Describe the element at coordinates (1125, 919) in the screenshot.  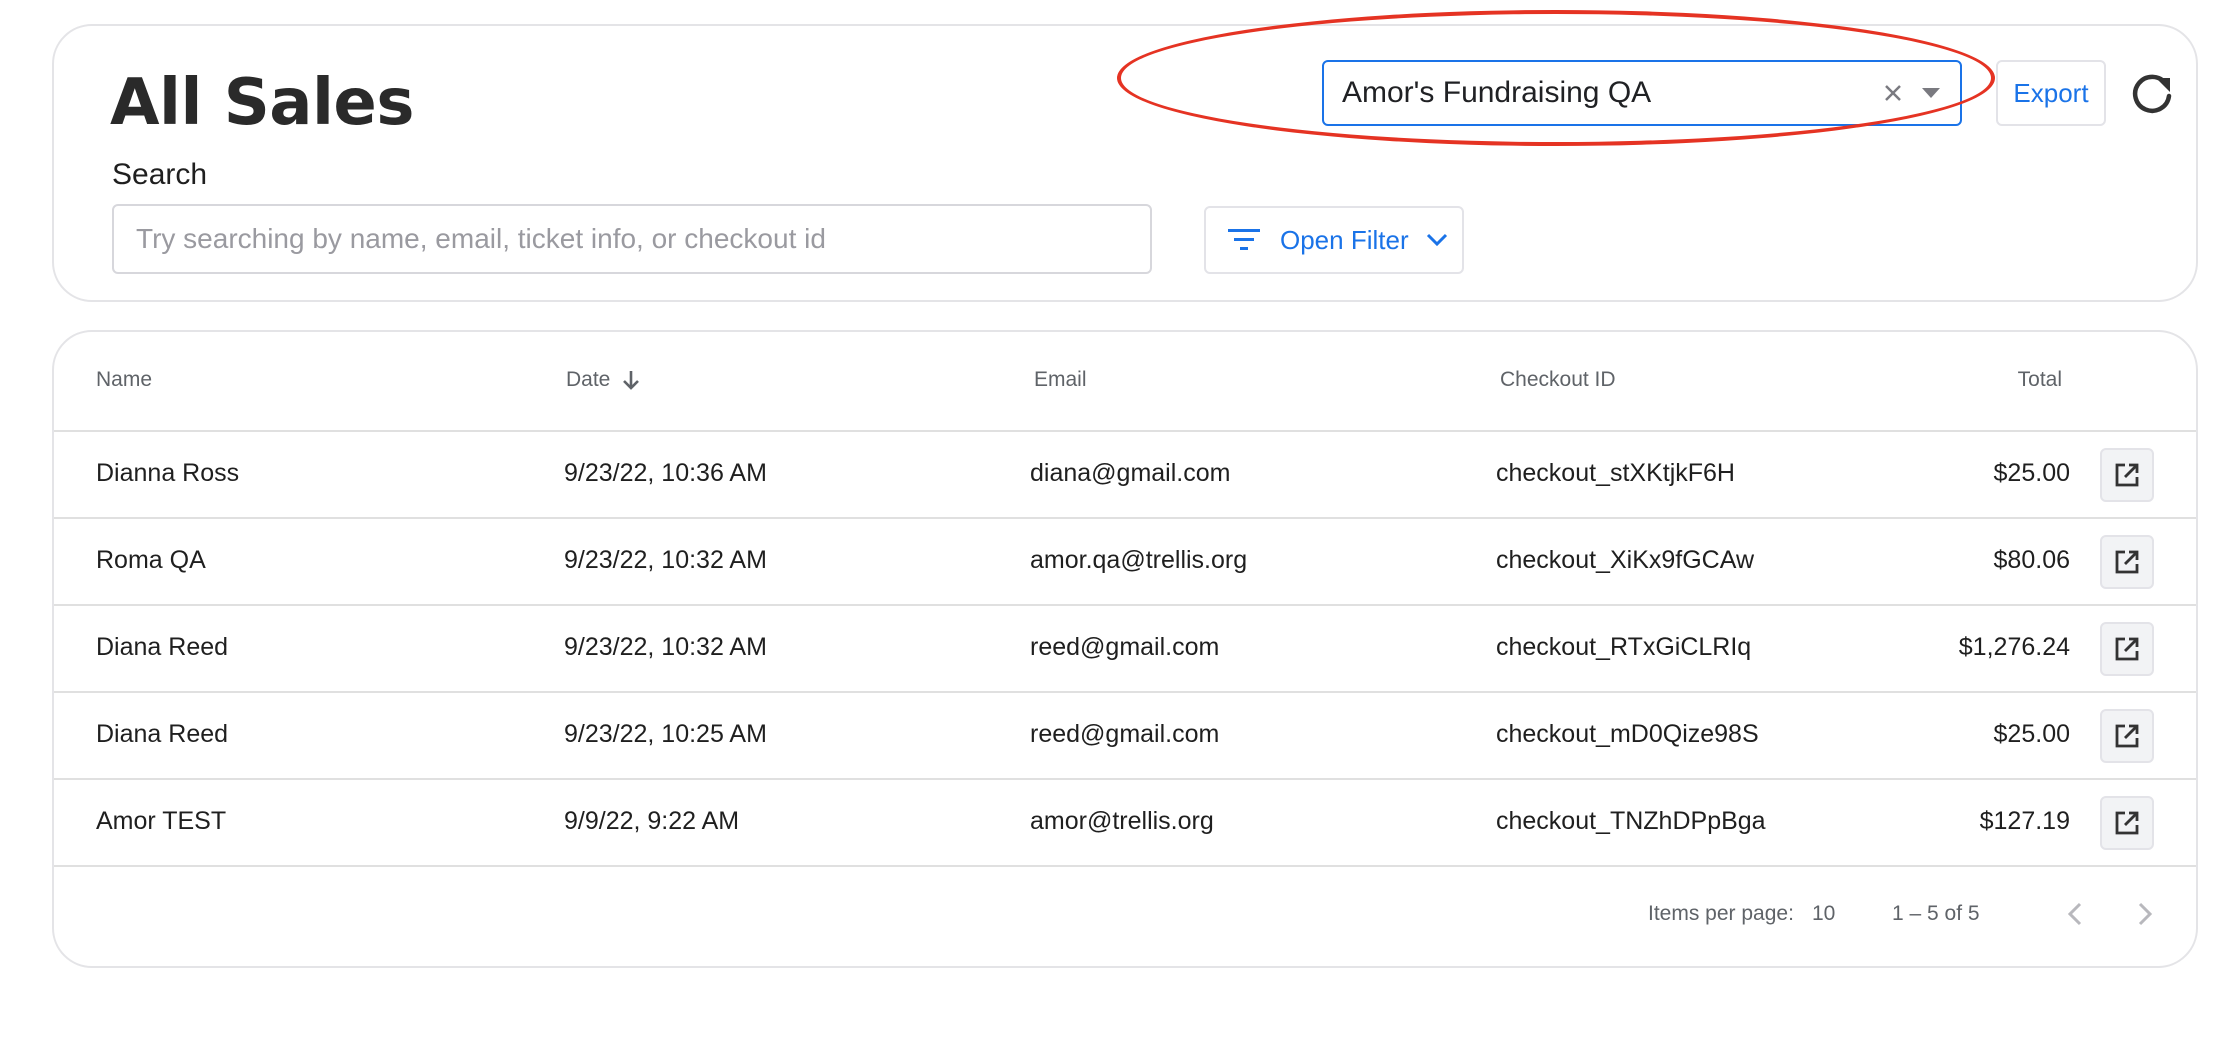
I see `paginator: Items per page: 10 1 – 5 of 5` at that location.